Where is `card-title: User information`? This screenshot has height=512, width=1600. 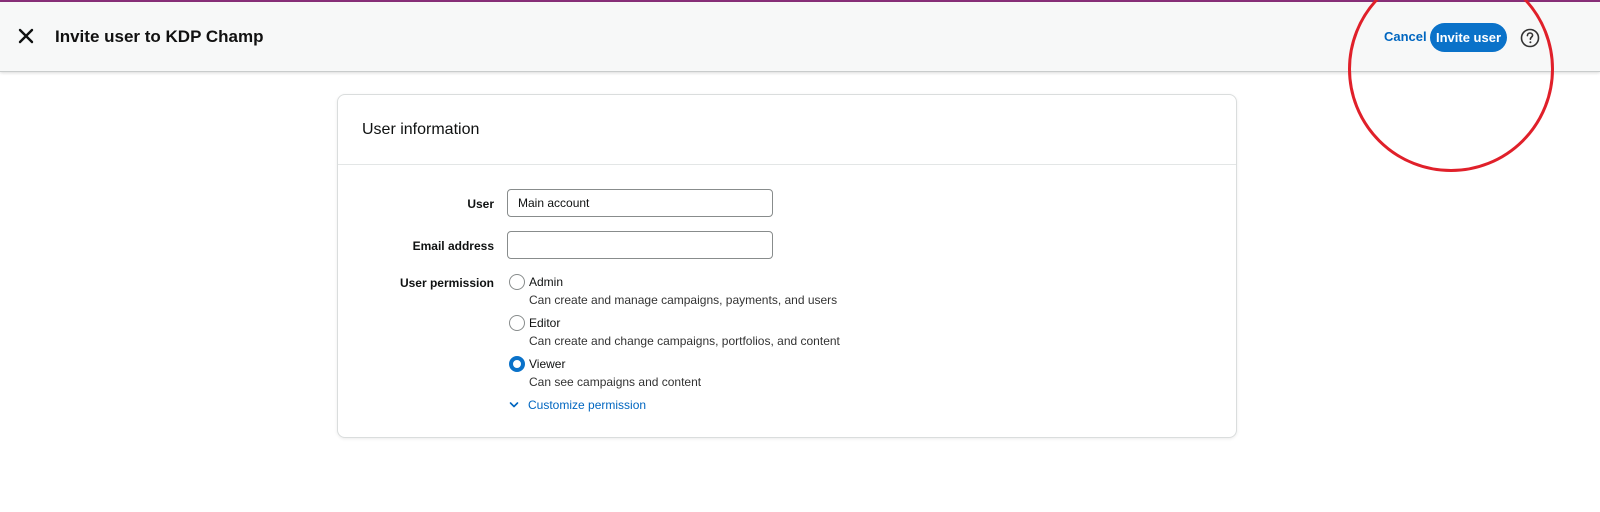
card-title: User information is located at coordinates (421, 129).